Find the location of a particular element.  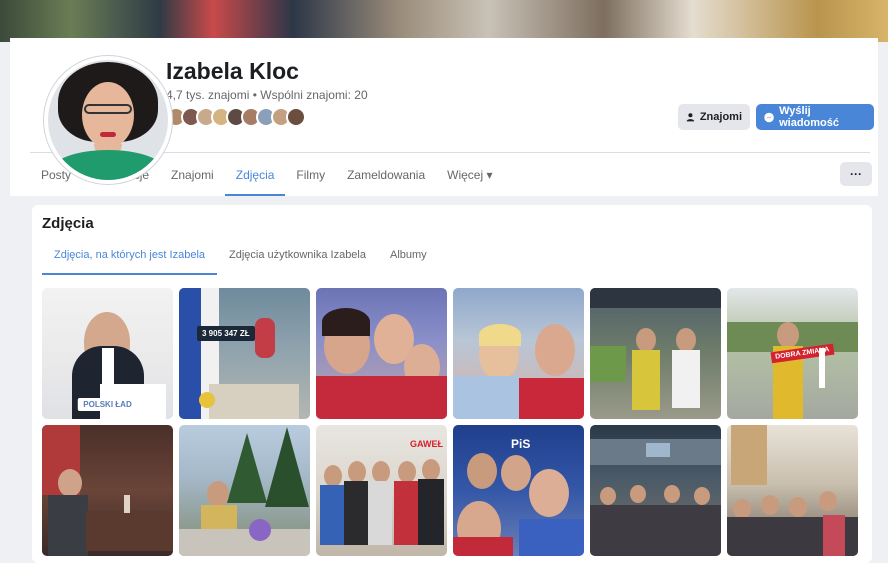

tab-photos: Zdjęcia is located at coordinates (255, 178).